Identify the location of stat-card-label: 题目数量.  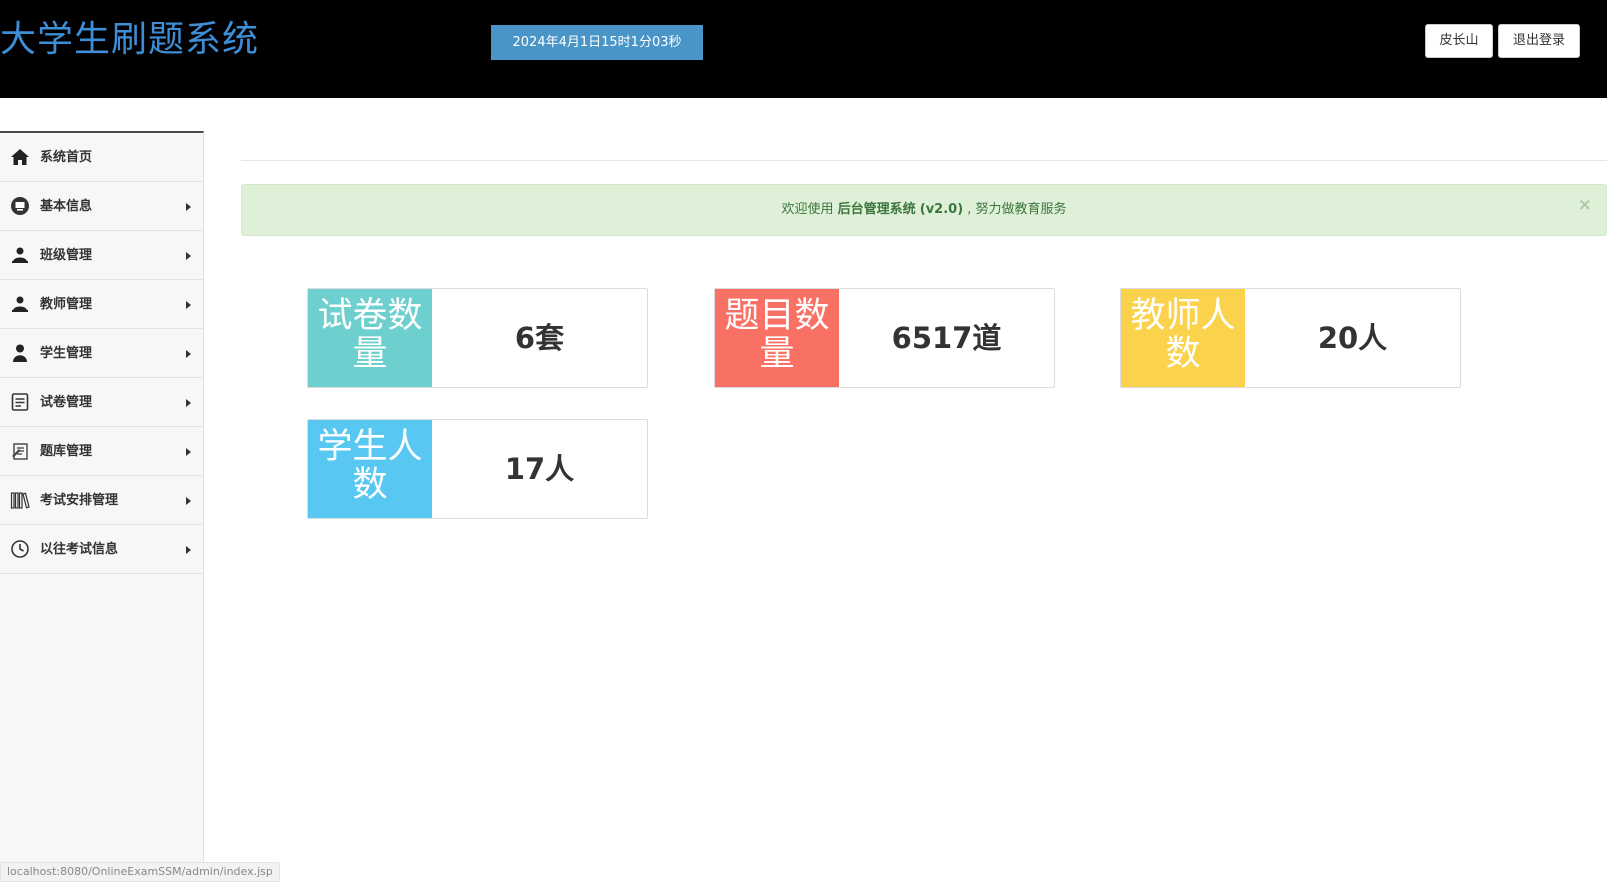
(777, 338).